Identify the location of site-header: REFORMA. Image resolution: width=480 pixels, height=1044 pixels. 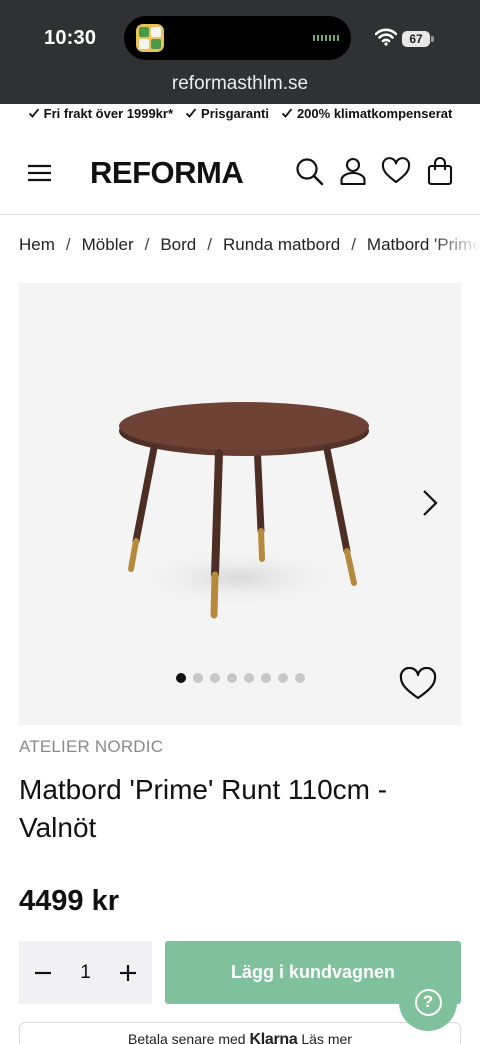
(240, 173).